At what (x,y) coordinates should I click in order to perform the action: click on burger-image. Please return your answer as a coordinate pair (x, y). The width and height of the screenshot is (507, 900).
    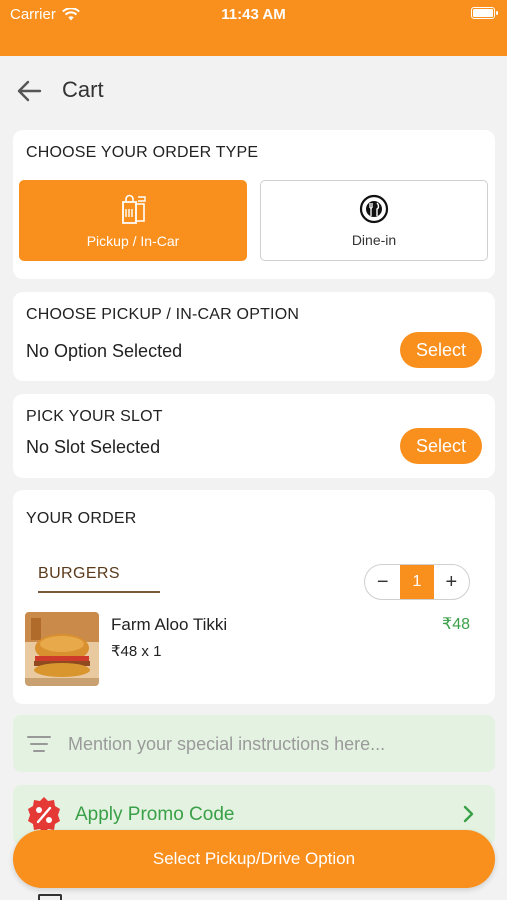
    Looking at the image, I should click on (62, 649).